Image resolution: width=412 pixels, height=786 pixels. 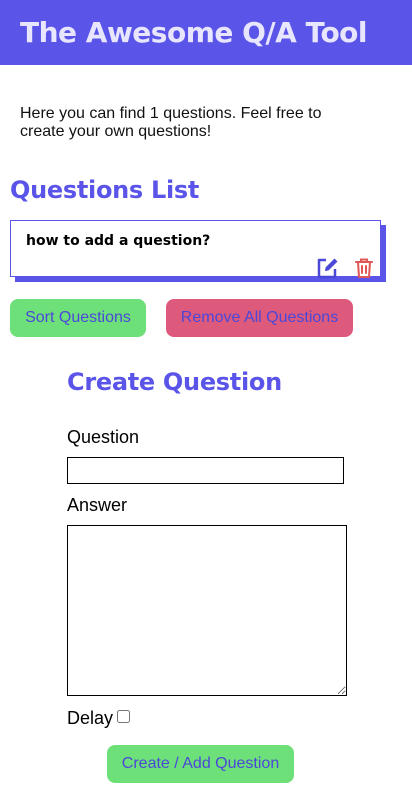 I want to click on remove-all-questions-button: Remove All Questions, so click(x=259, y=318).